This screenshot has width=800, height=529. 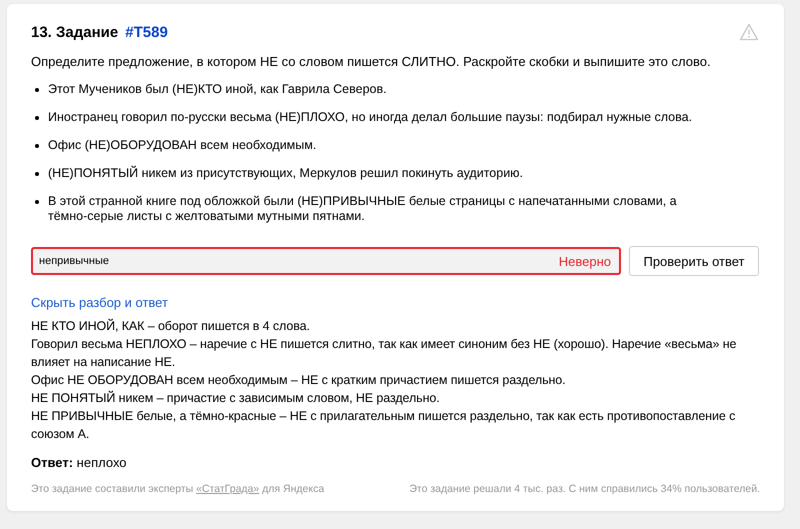 I want to click on check-answer-button: Проверить ответ, so click(x=694, y=261).